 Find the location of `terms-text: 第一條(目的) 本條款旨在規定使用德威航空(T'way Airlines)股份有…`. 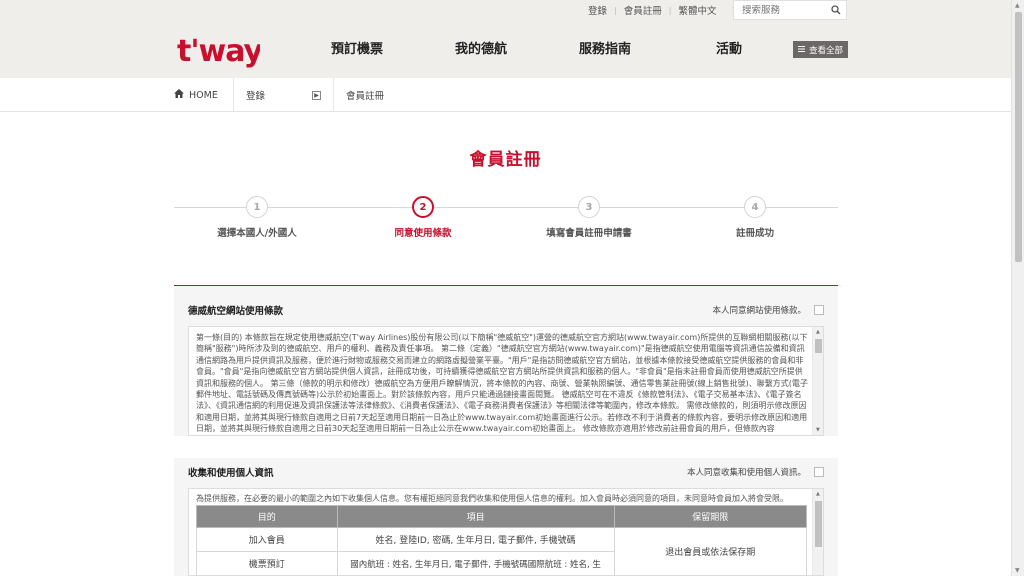

terms-text: 第一條(目的) 本條款旨在規定使用德威航空(T'way Airlines)股份有… is located at coordinates (502, 383).